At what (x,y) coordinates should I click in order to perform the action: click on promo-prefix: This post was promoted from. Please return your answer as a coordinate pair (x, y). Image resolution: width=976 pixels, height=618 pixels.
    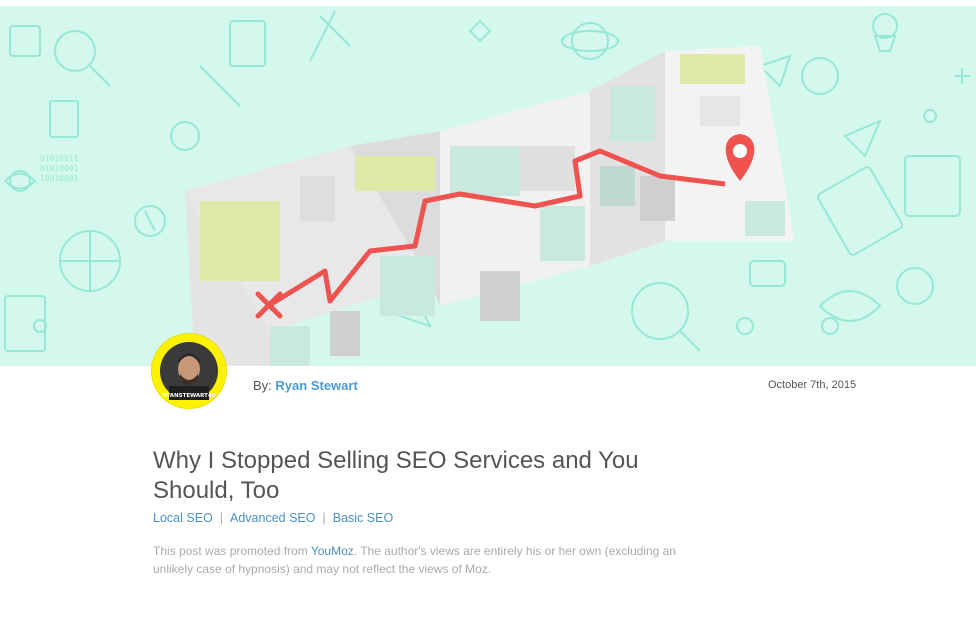
    Looking at the image, I should click on (232, 551).